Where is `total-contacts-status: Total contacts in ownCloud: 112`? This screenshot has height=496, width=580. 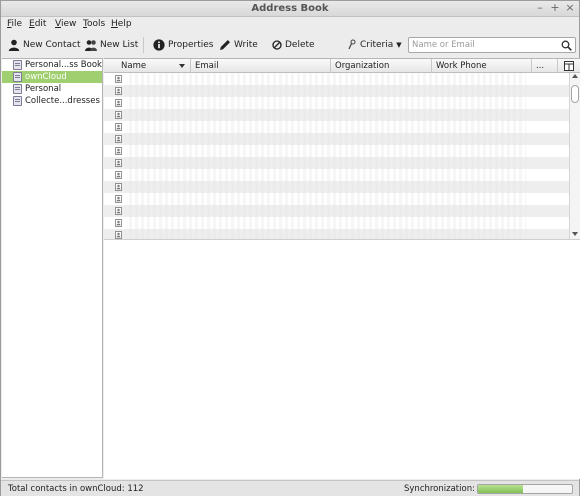
total-contacts-status: Total contacts in ownCloud: 112 is located at coordinates (76, 489).